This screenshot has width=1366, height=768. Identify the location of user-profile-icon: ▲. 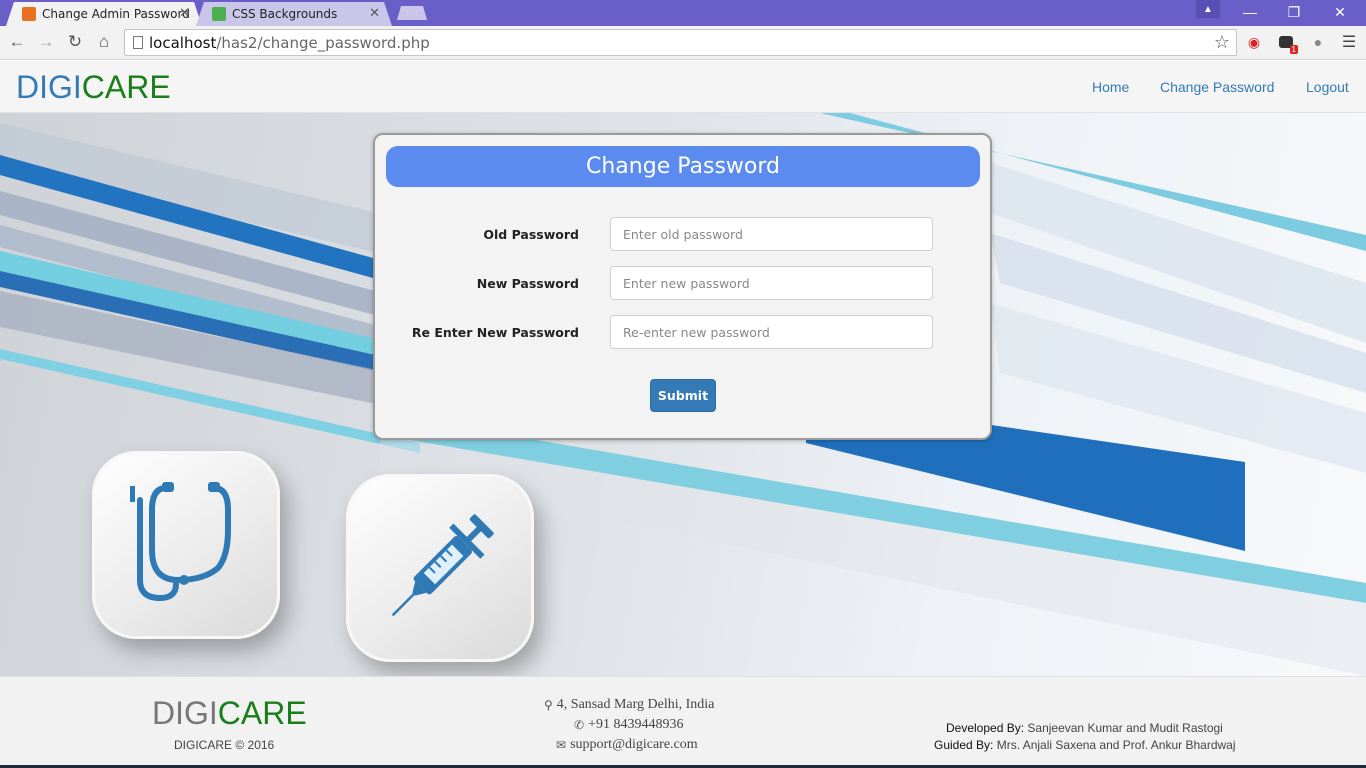
(1208, 9).